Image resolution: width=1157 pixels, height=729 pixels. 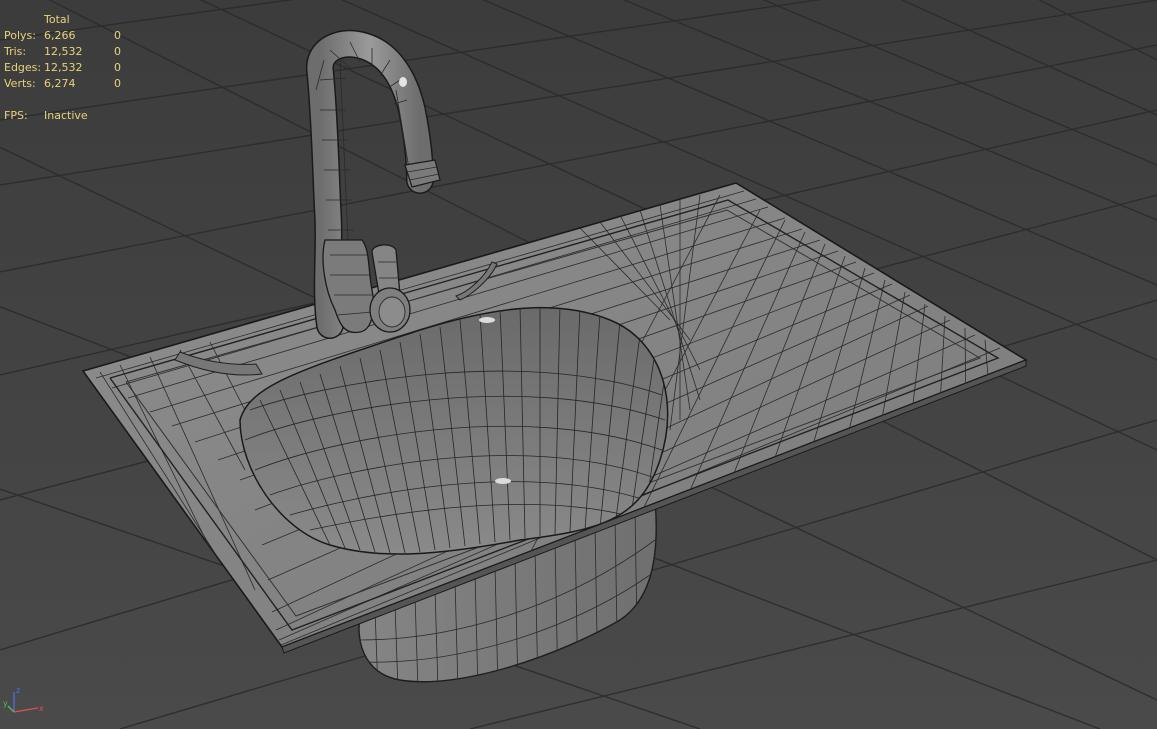 What do you see at coordinates (60, 35) in the screenshot?
I see `stats-total: 6,266` at bounding box center [60, 35].